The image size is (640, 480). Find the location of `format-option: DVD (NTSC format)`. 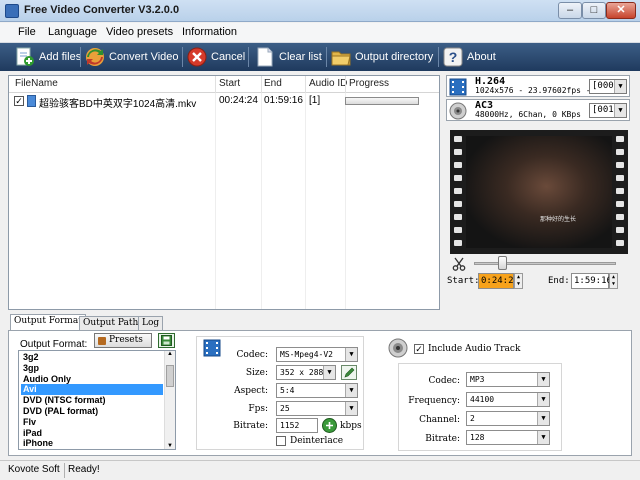

format-option: DVD (NTSC format) is located at coordinates (92, 400).